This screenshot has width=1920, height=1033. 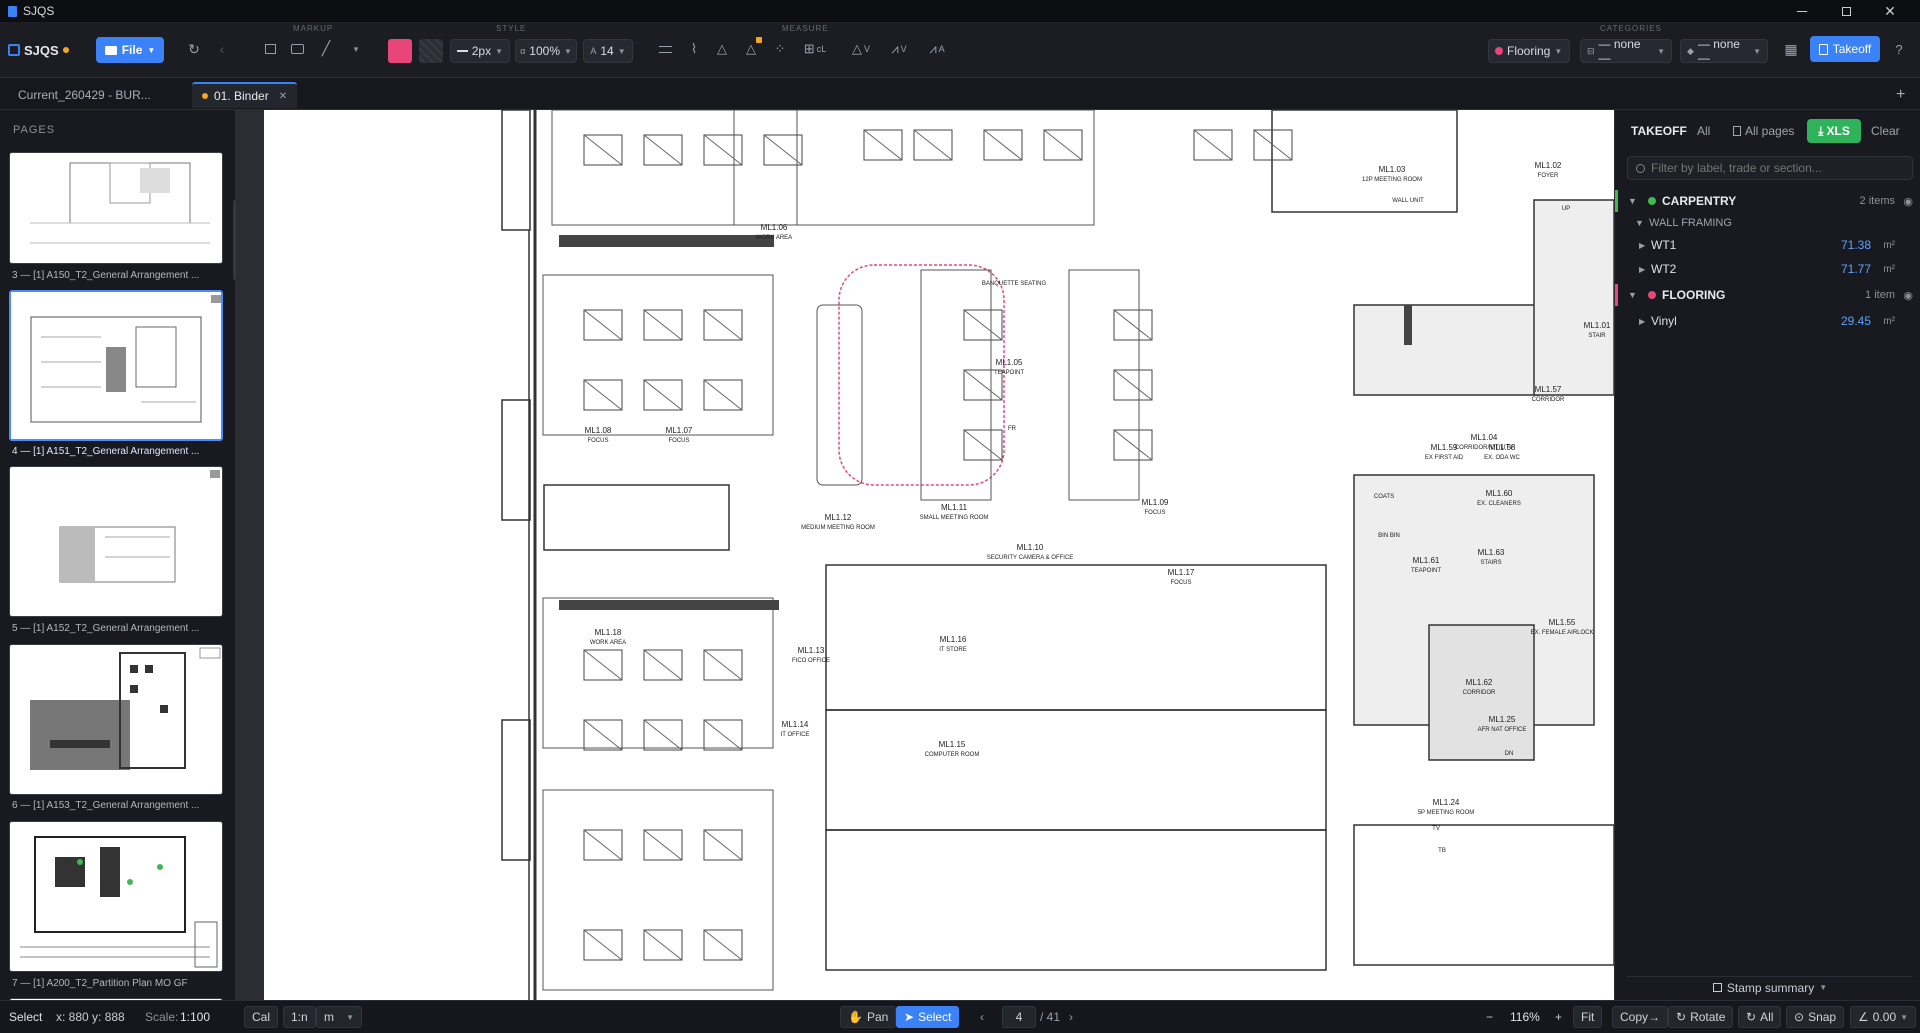 I want to click on takeoff-filter-all: All, so click(x=1703, y=131).